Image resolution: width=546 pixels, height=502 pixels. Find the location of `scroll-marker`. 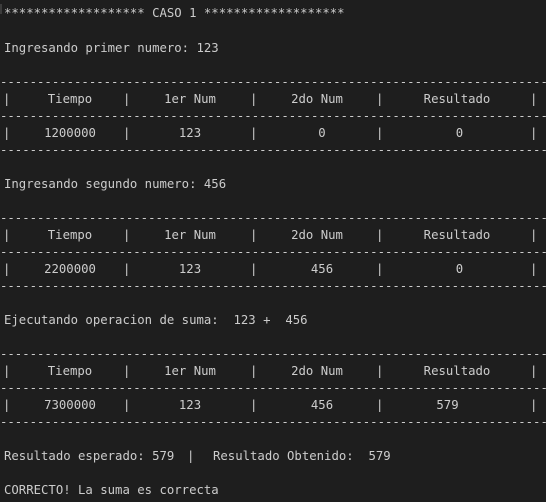

scroll-marker is located at coordinates (1, 9).